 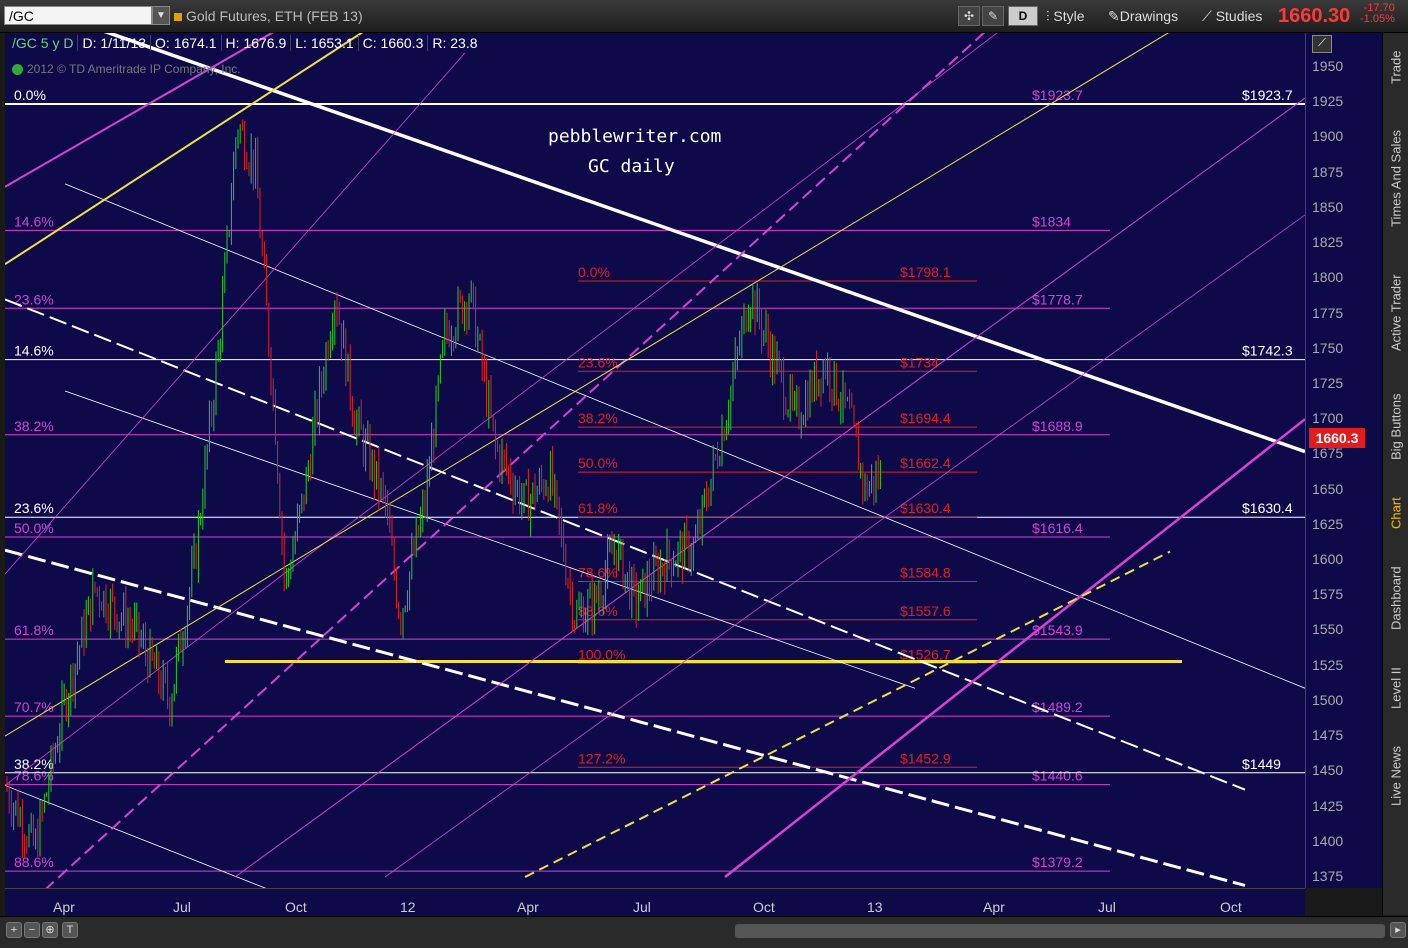 What do you see at coordinates (34, 426) in the screenshot?
I see `fib-label-magenta-left: 38.2%` at bounding box center [34, 426].